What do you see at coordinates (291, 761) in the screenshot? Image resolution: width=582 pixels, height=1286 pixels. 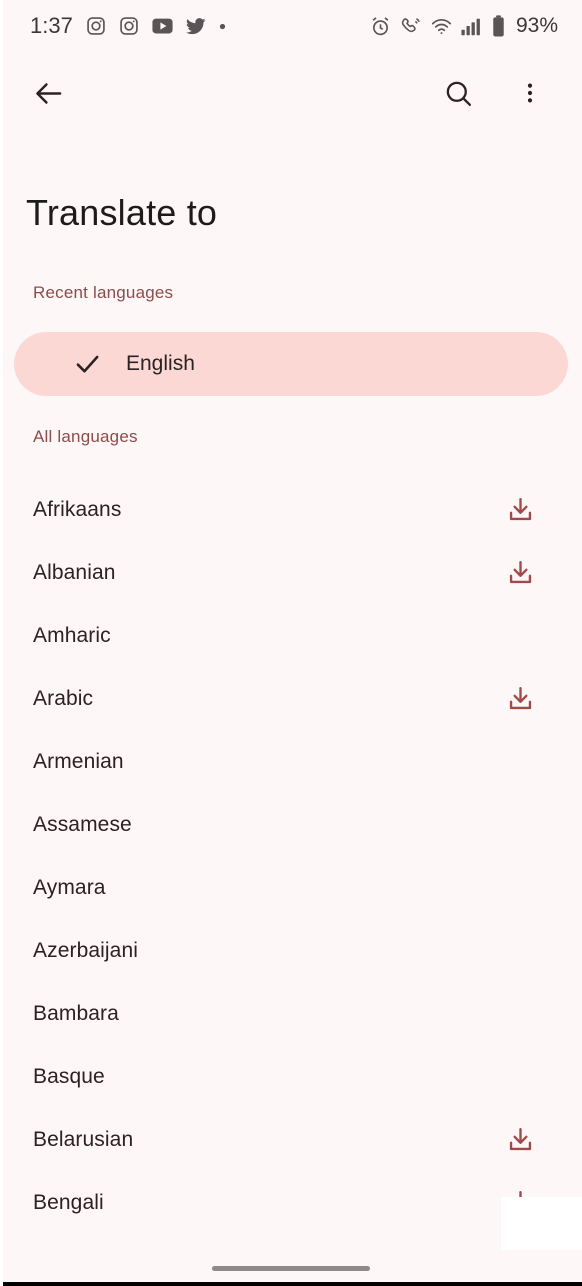 I see `language-list-item: Armenian` at bounding box center [291, 761].